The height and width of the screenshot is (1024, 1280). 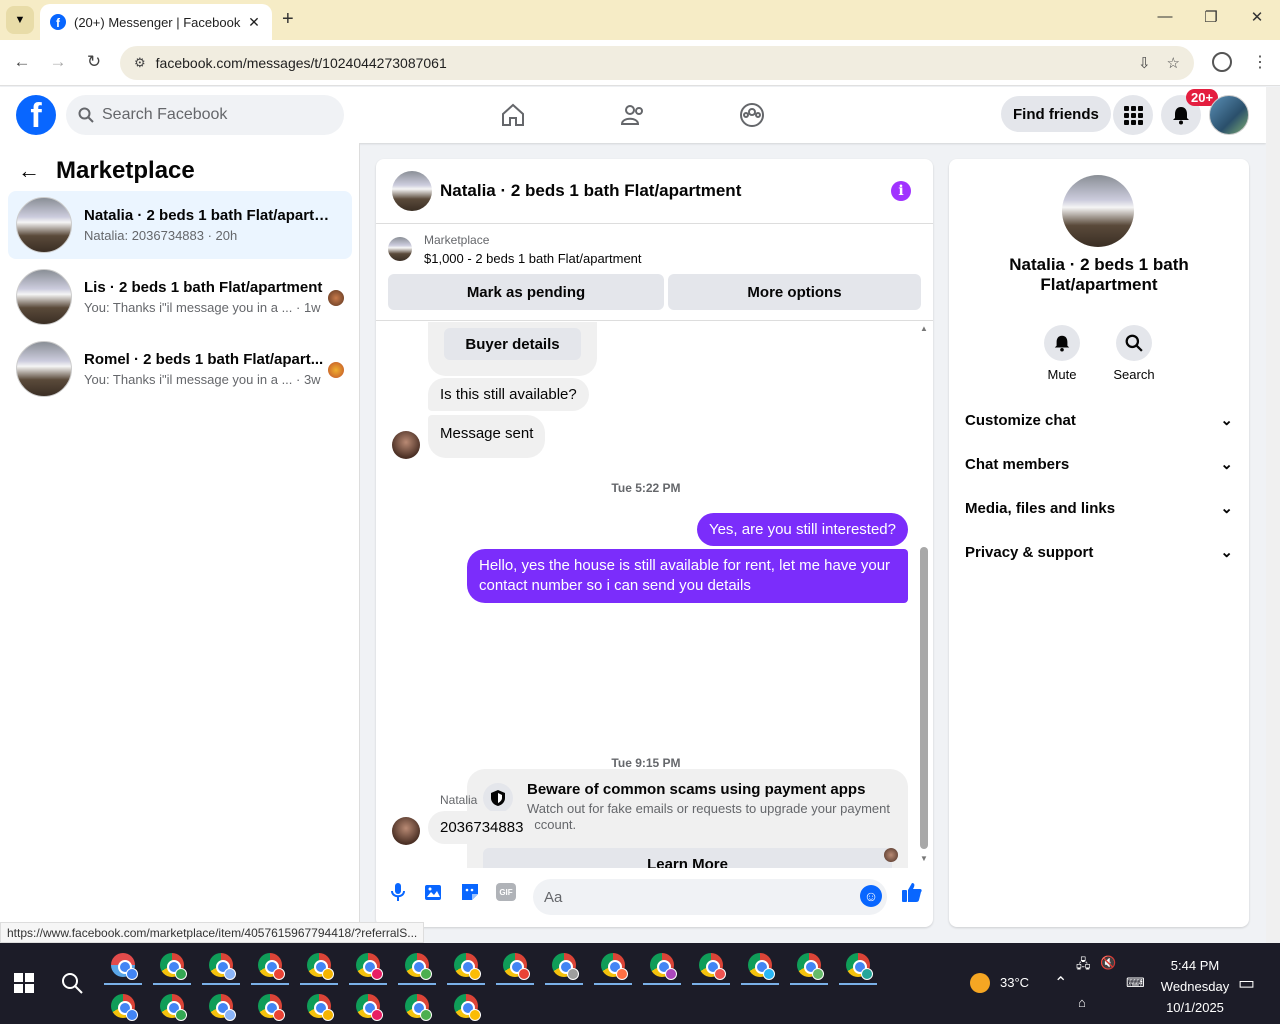 What do you see at coordinates (901, 191) in the screenshot?
I see `info-icon: i` at bounding box center [901, 191].